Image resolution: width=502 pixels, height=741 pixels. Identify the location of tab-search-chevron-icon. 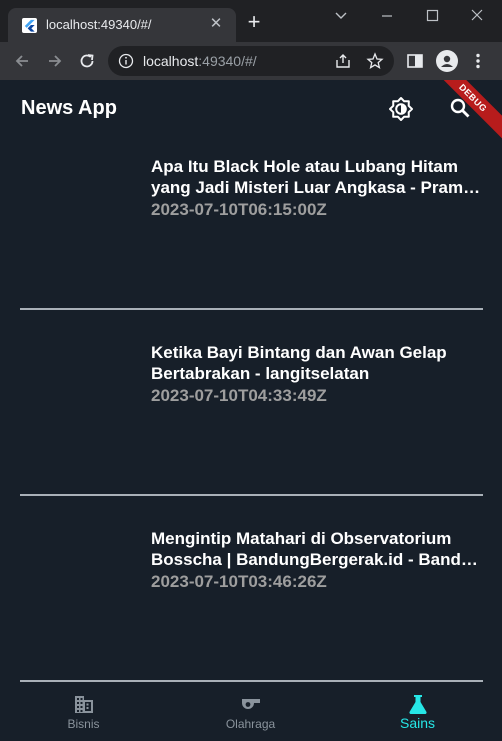
(341, 16).